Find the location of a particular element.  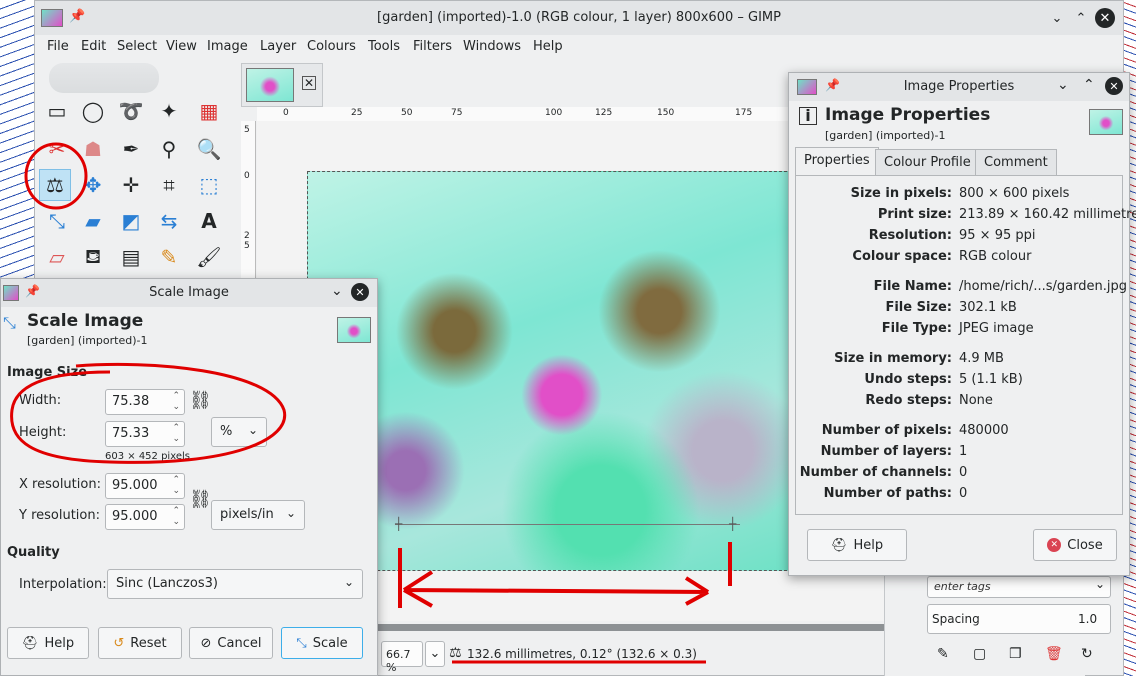

annotation-double-arrow is located at coordinates (556, 589).